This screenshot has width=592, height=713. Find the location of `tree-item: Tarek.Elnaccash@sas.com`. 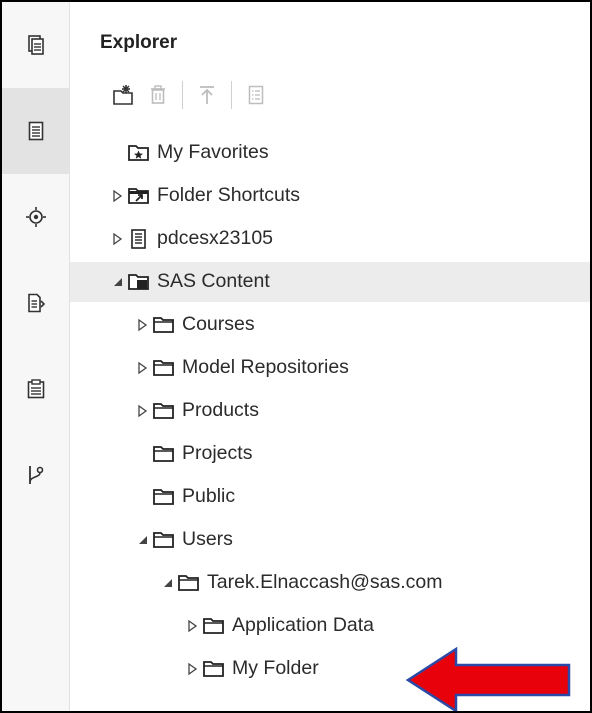

tree-item: Tarek.Elnaccash@sas.com is located at coordinates (330, 583).